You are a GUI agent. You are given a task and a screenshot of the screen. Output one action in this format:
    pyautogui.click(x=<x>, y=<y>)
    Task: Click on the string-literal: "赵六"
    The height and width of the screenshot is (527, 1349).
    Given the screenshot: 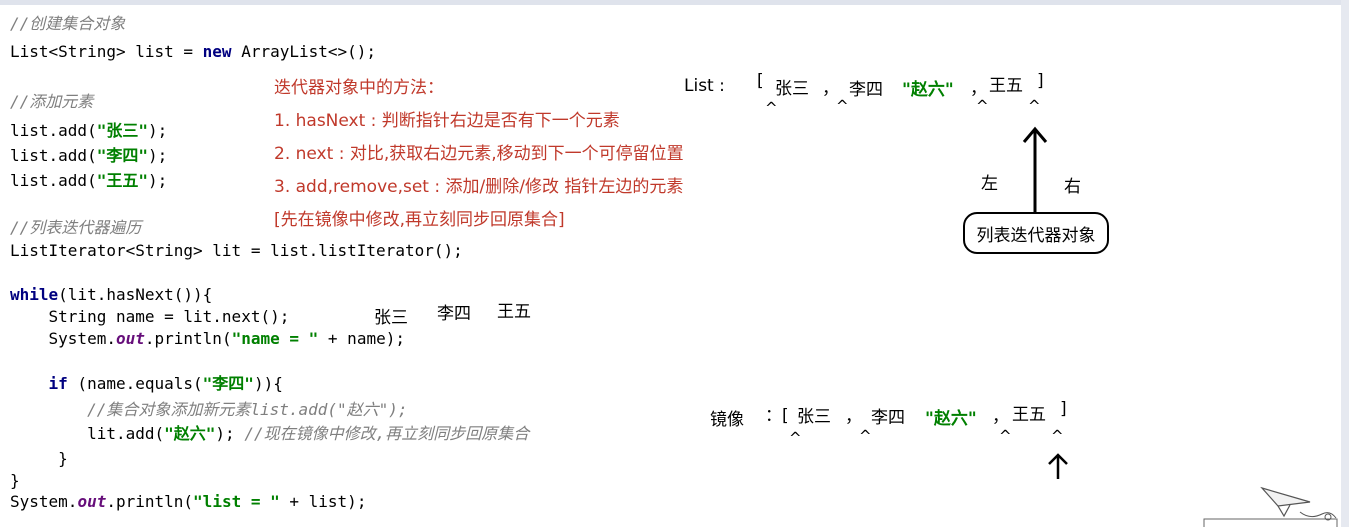 What is the action you would take?
    pyautogui.click(x=190, y=433)
    